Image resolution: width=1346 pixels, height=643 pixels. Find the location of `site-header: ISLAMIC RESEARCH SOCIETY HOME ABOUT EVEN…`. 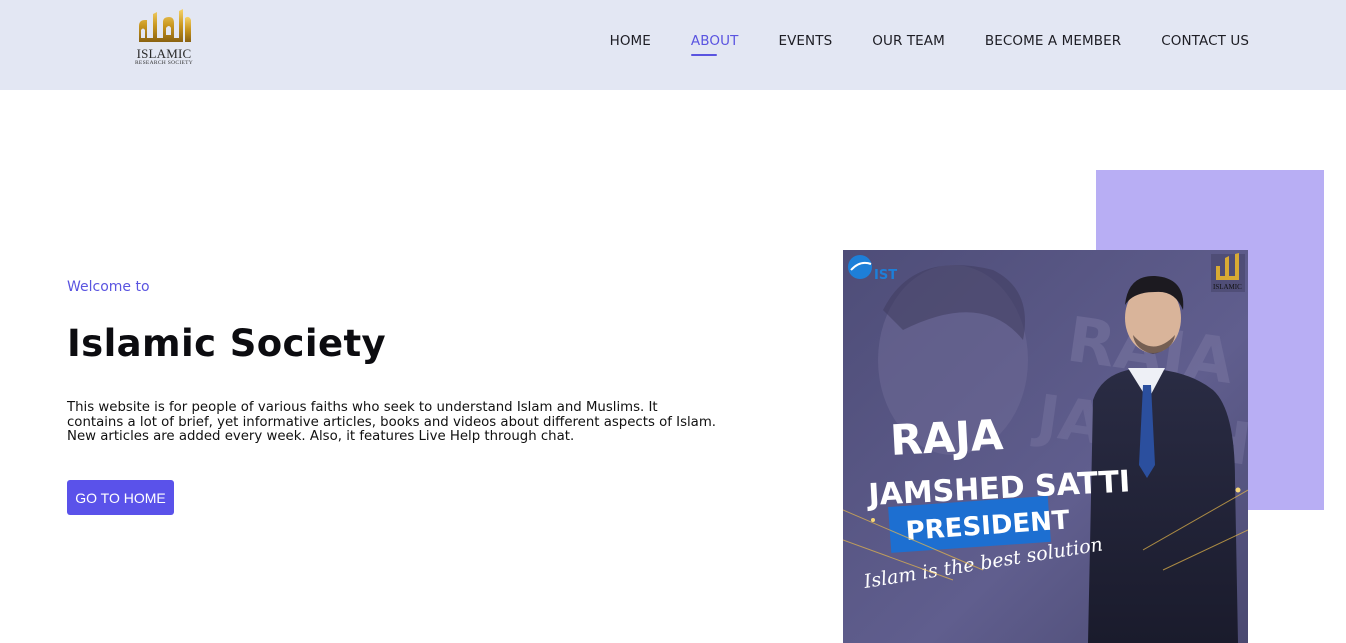

site-header: ISLAMIC RESEARCH SOCIETY HOME ABOUT EVEN… is located at coordinates (673, 45).